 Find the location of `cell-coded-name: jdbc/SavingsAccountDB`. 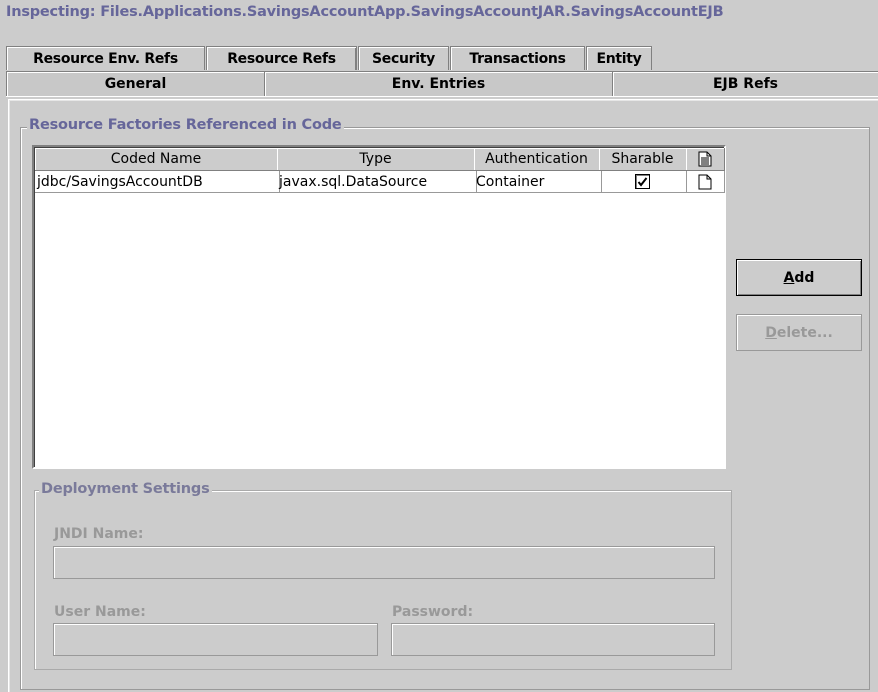

cell-coded-name: jdbc/SavingsAccountDB is located at coordinates (157, 182).